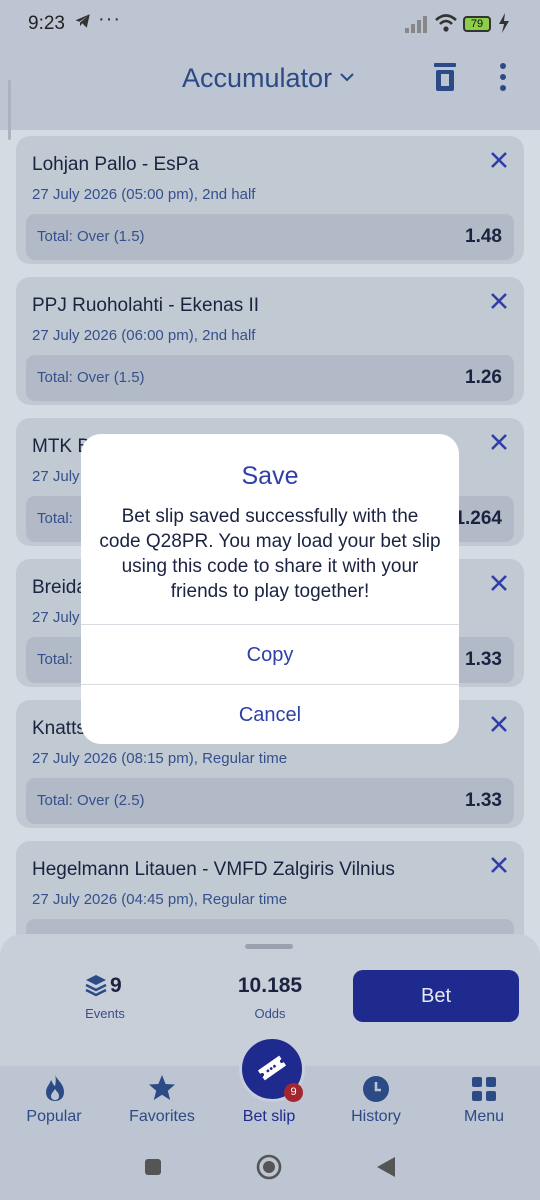  Describe the element at coordinates (478, 518) in the screenshot. I see `odds-value: 1.264` at that location.